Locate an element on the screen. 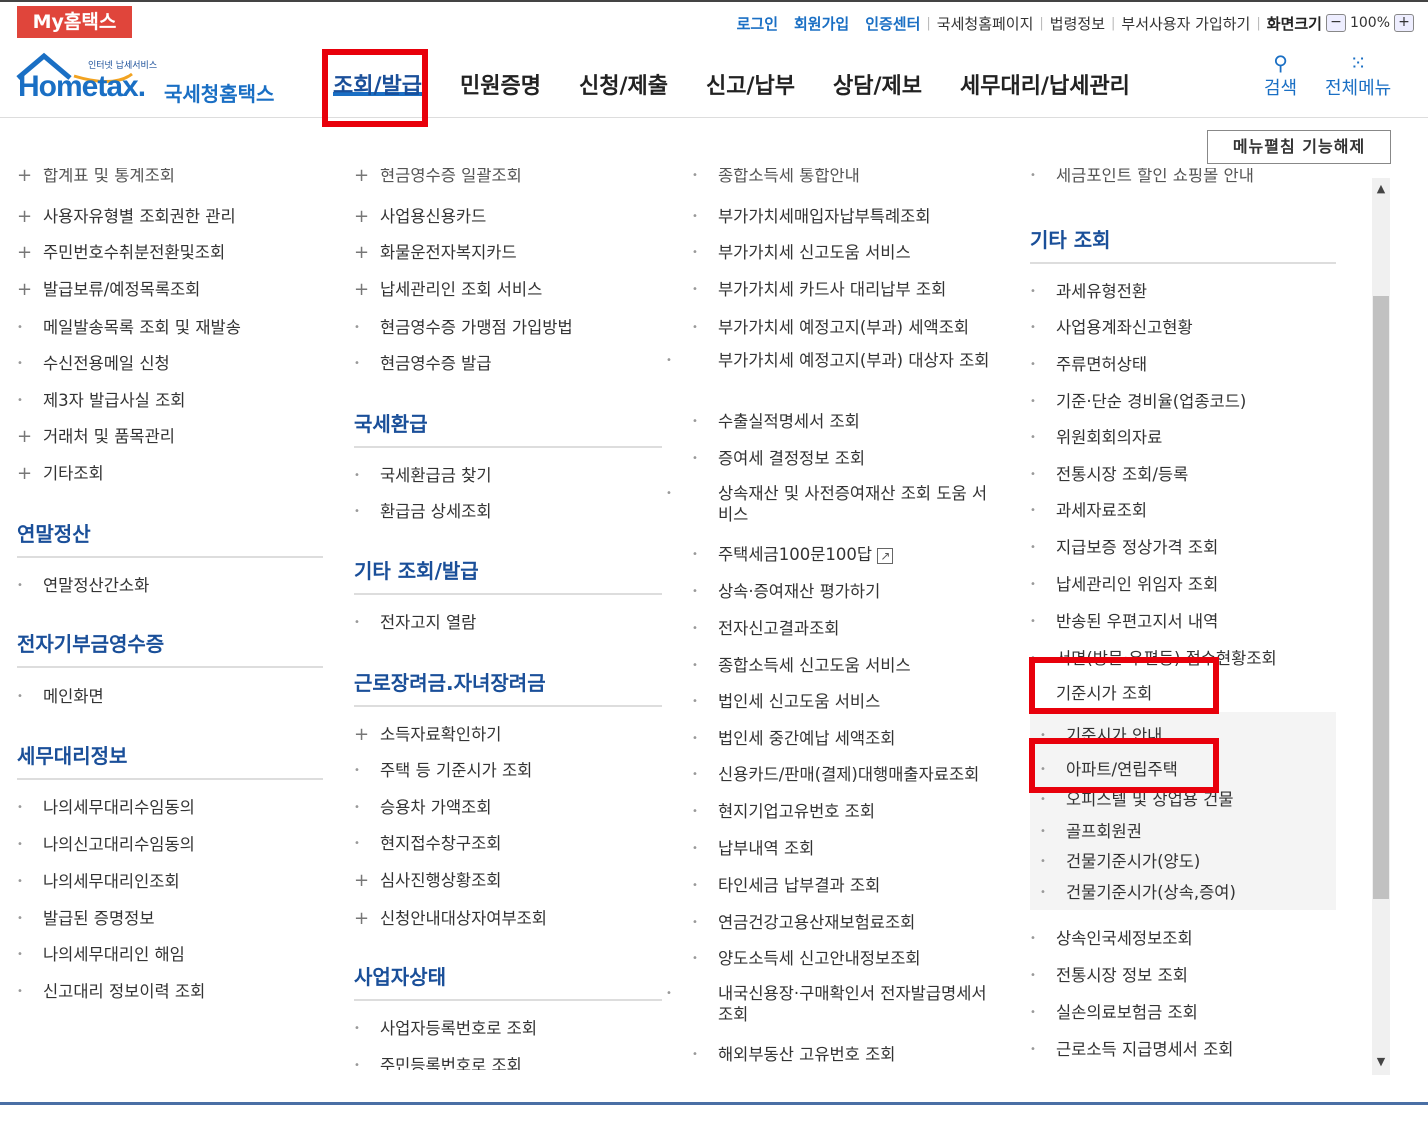  list-item: • 주택 등 기준시가 조회 is located at coordinates (443, 769).